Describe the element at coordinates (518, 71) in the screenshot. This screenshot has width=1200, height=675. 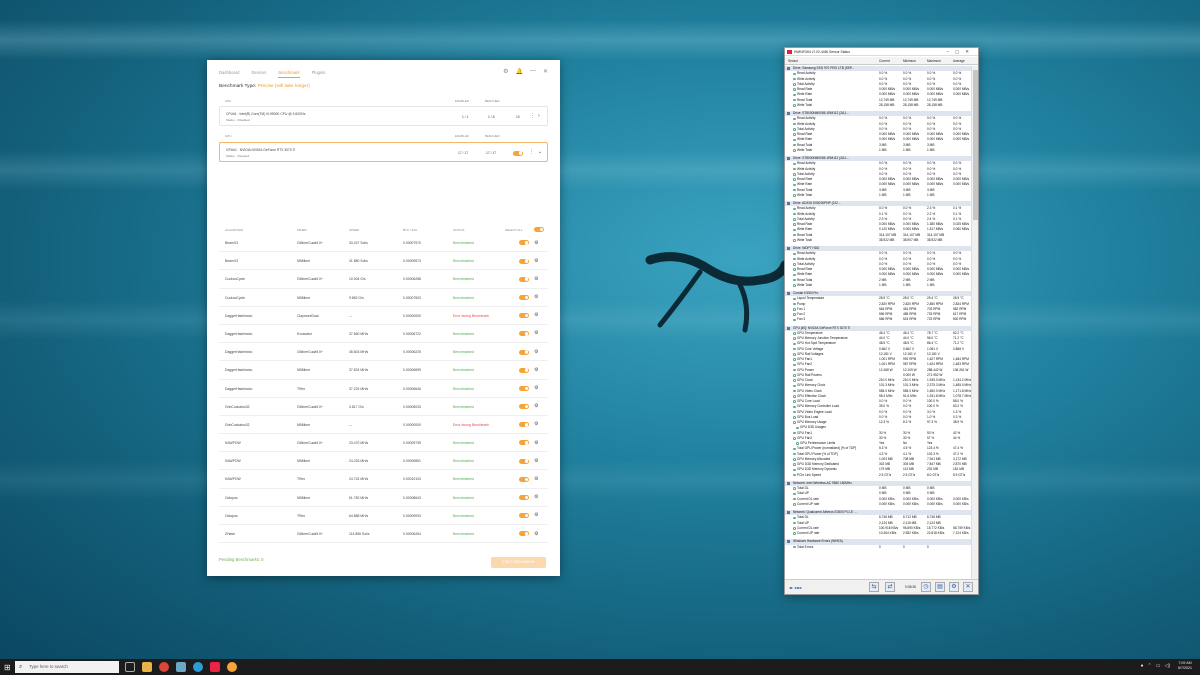
I see `notification-bell-icon: 🔔` at that location.